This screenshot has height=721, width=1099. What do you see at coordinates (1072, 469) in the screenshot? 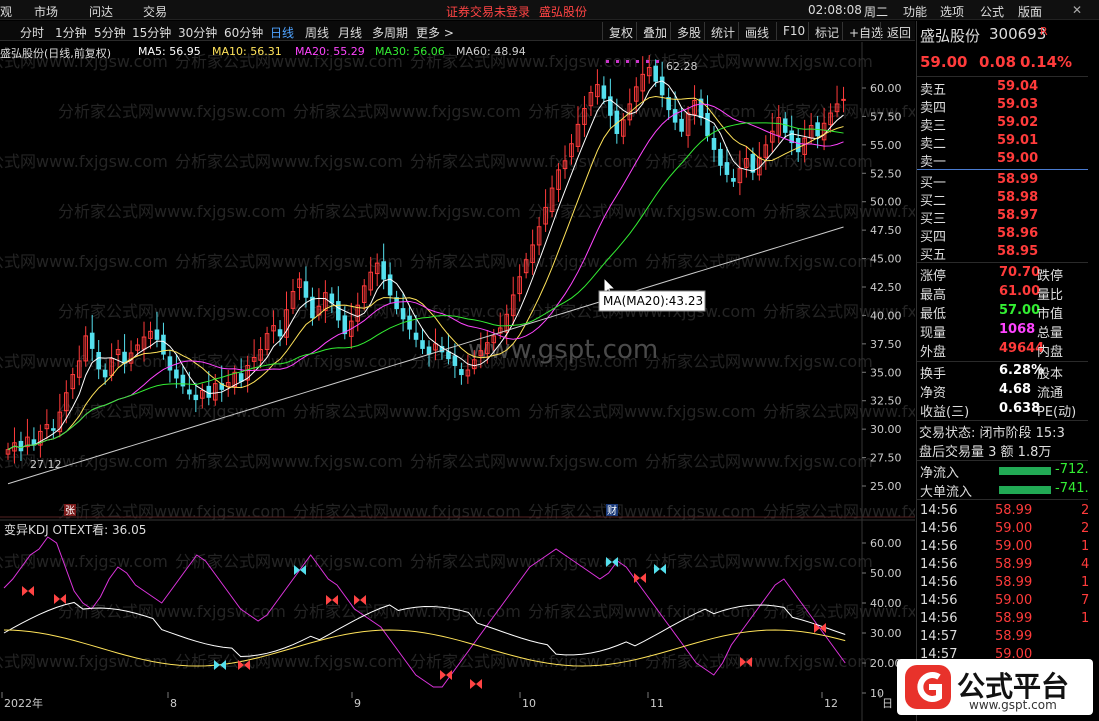
I see `flow-value: -712.` at bounding box center [1072, 469].